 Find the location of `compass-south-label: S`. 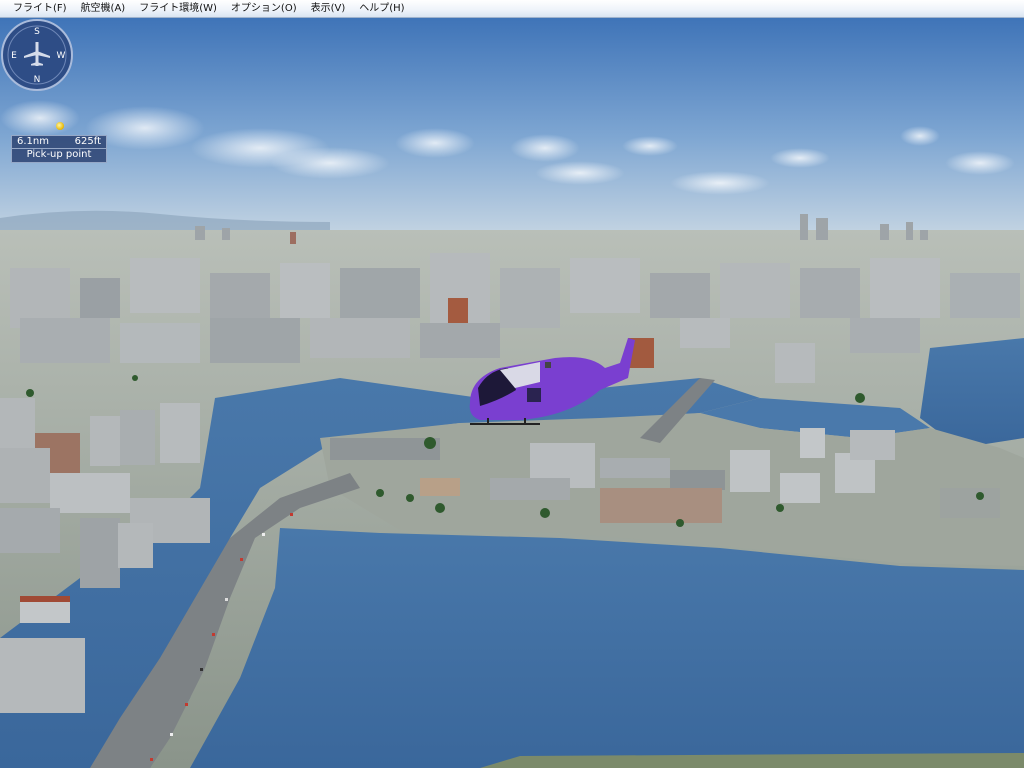

compass-south-label: S is located at coordinates (37, 32).